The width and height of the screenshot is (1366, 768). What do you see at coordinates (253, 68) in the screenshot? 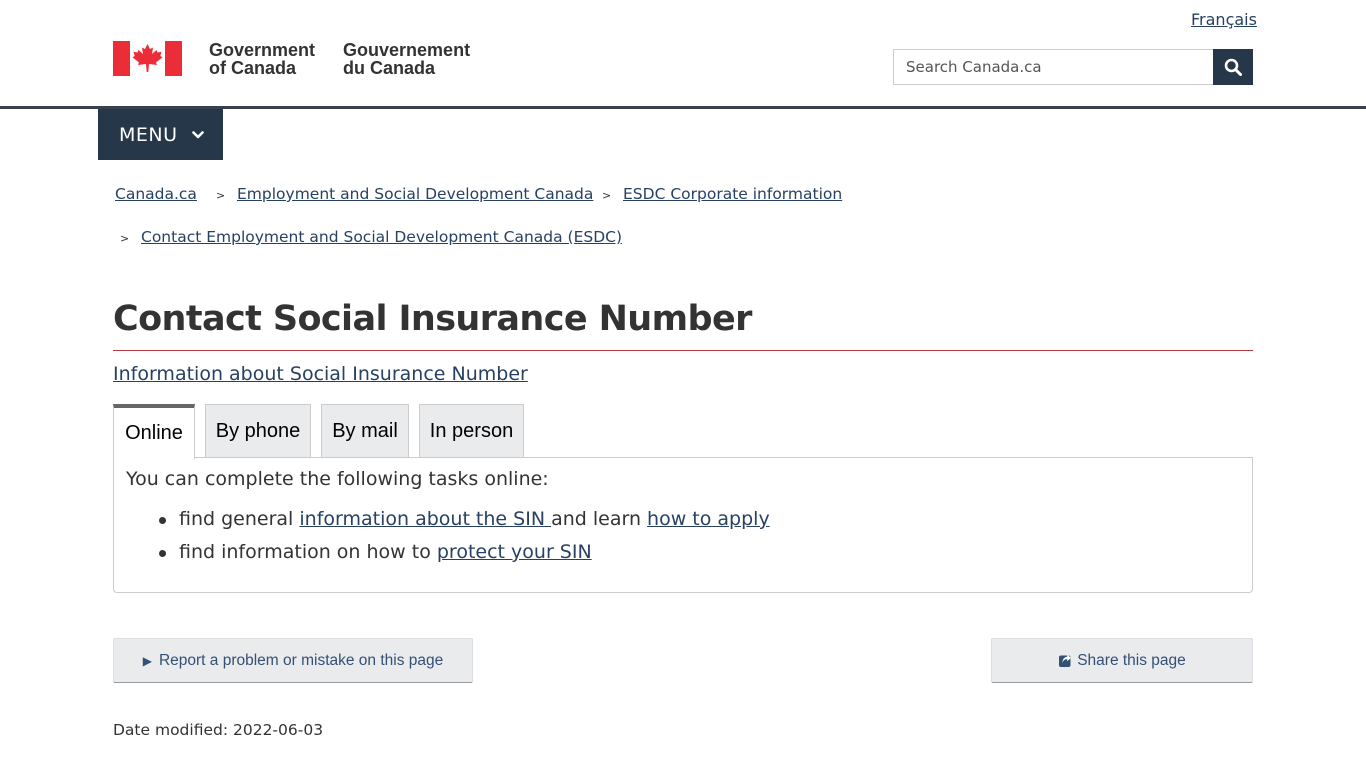
I see `wordmark-english-line2: of Canada` at bounding box center [253, 68].